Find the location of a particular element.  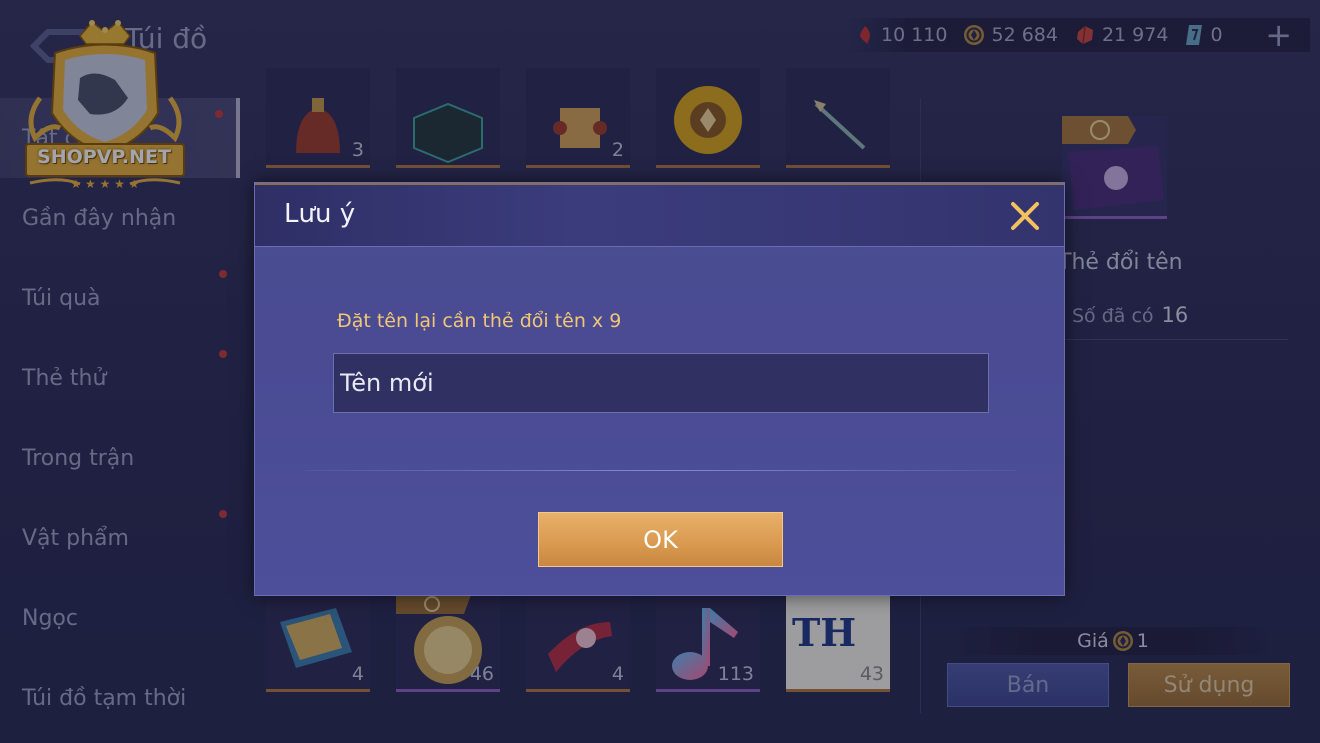

ok-button: OK is located at coordinates (660, 539).